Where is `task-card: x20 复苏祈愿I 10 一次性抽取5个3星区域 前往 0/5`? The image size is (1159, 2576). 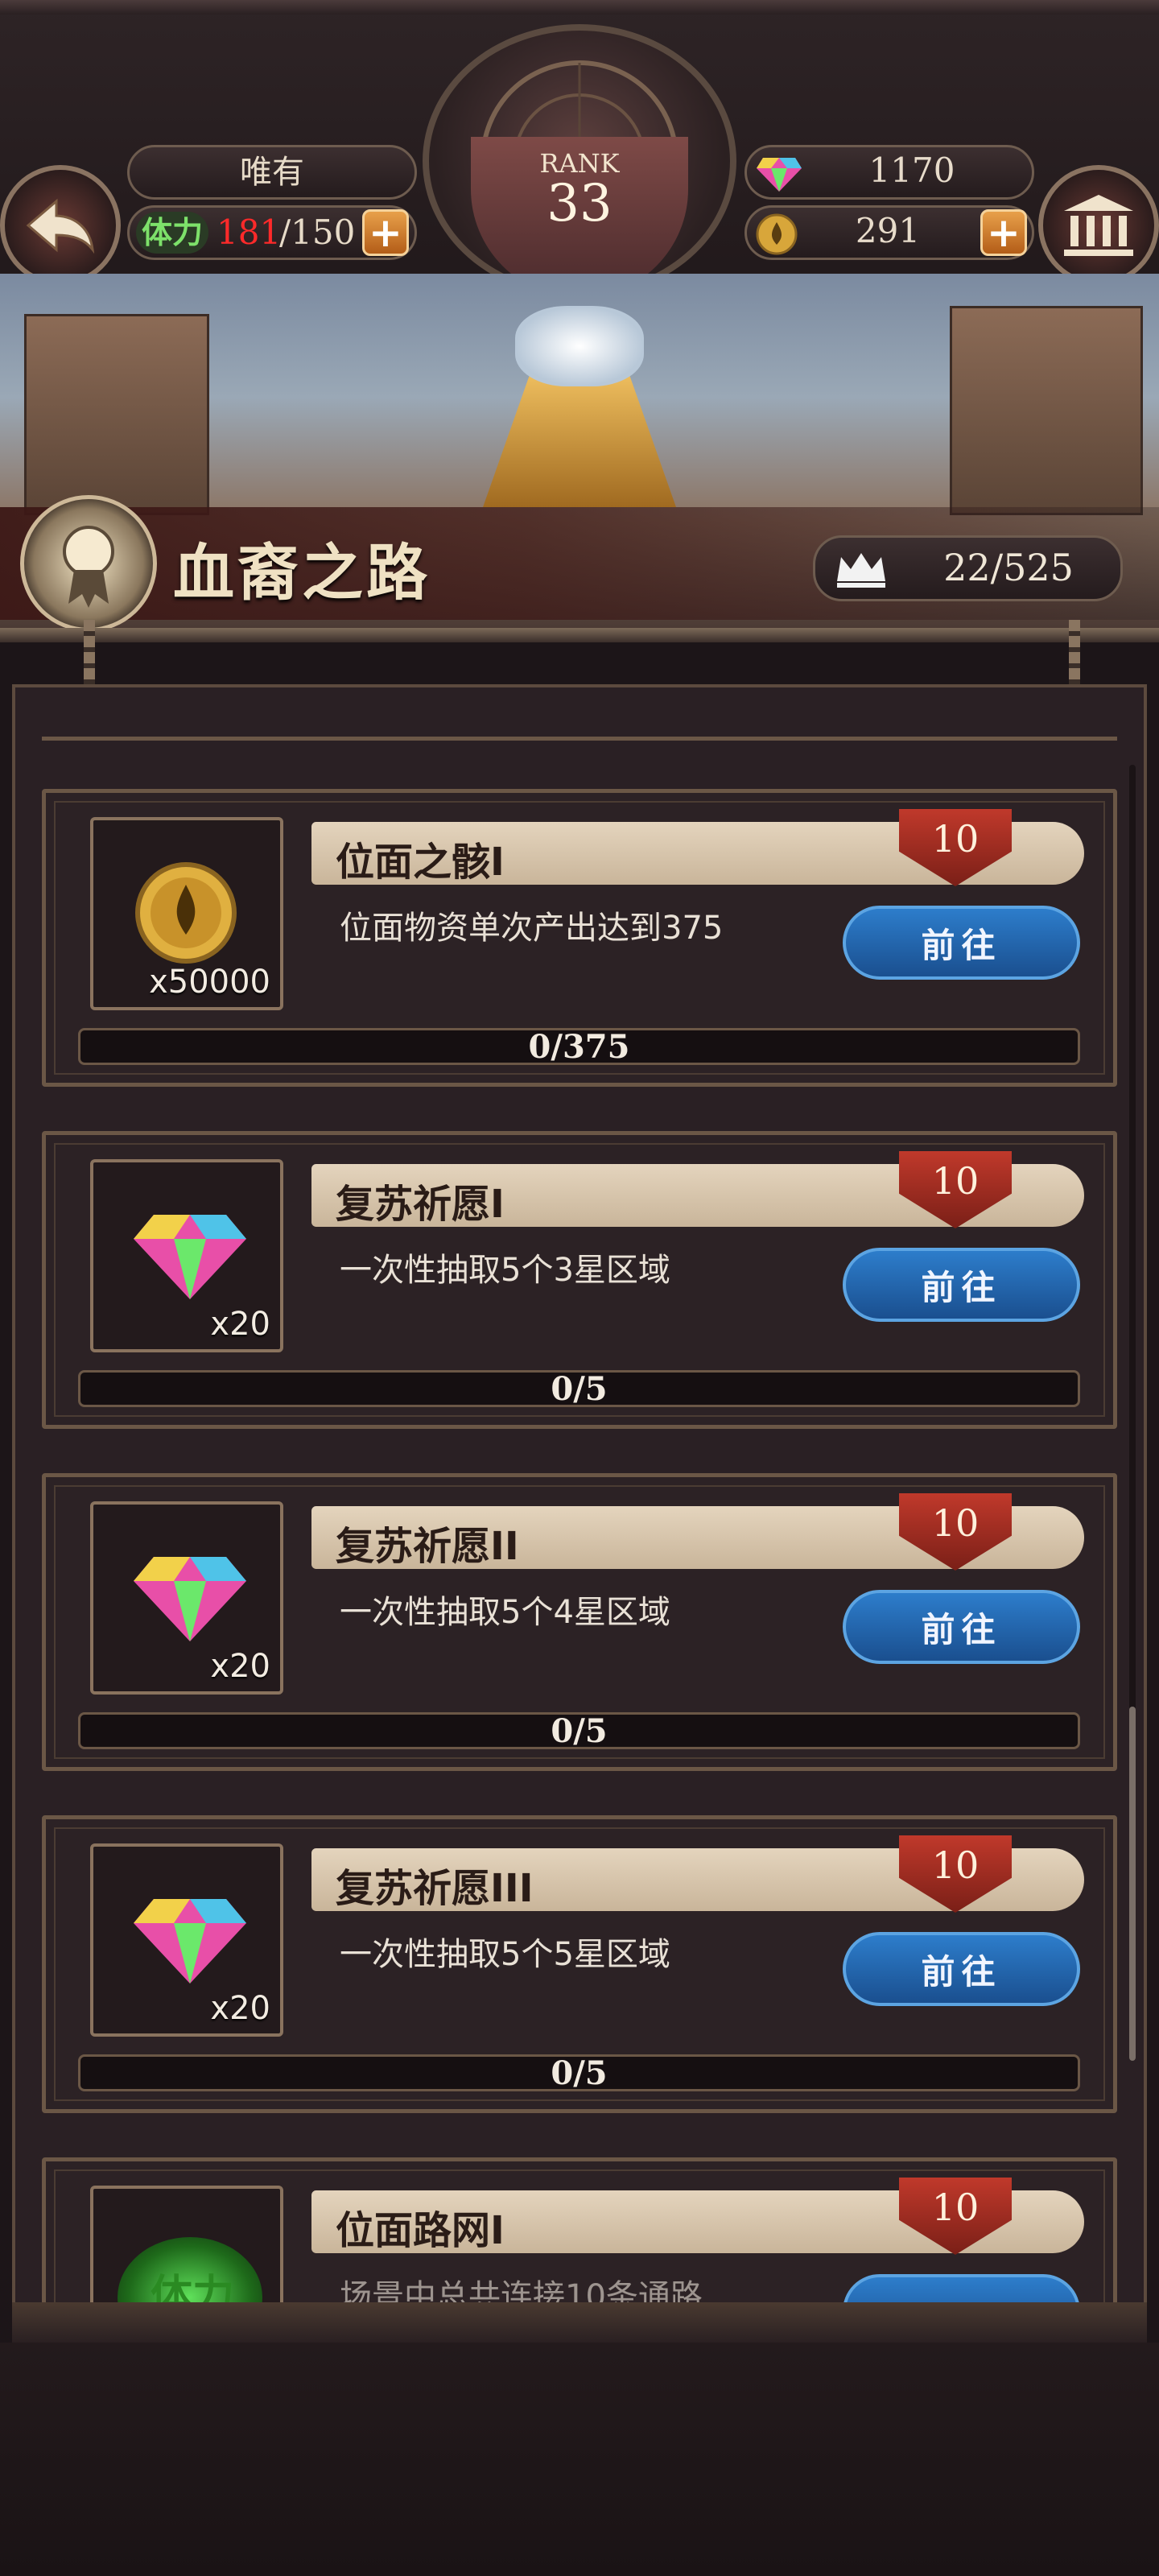 task-card: x20 复苏祈愿I 10 一次性抽取5个3星区域 前往 0/5 is located at coordinates (579, 1280).